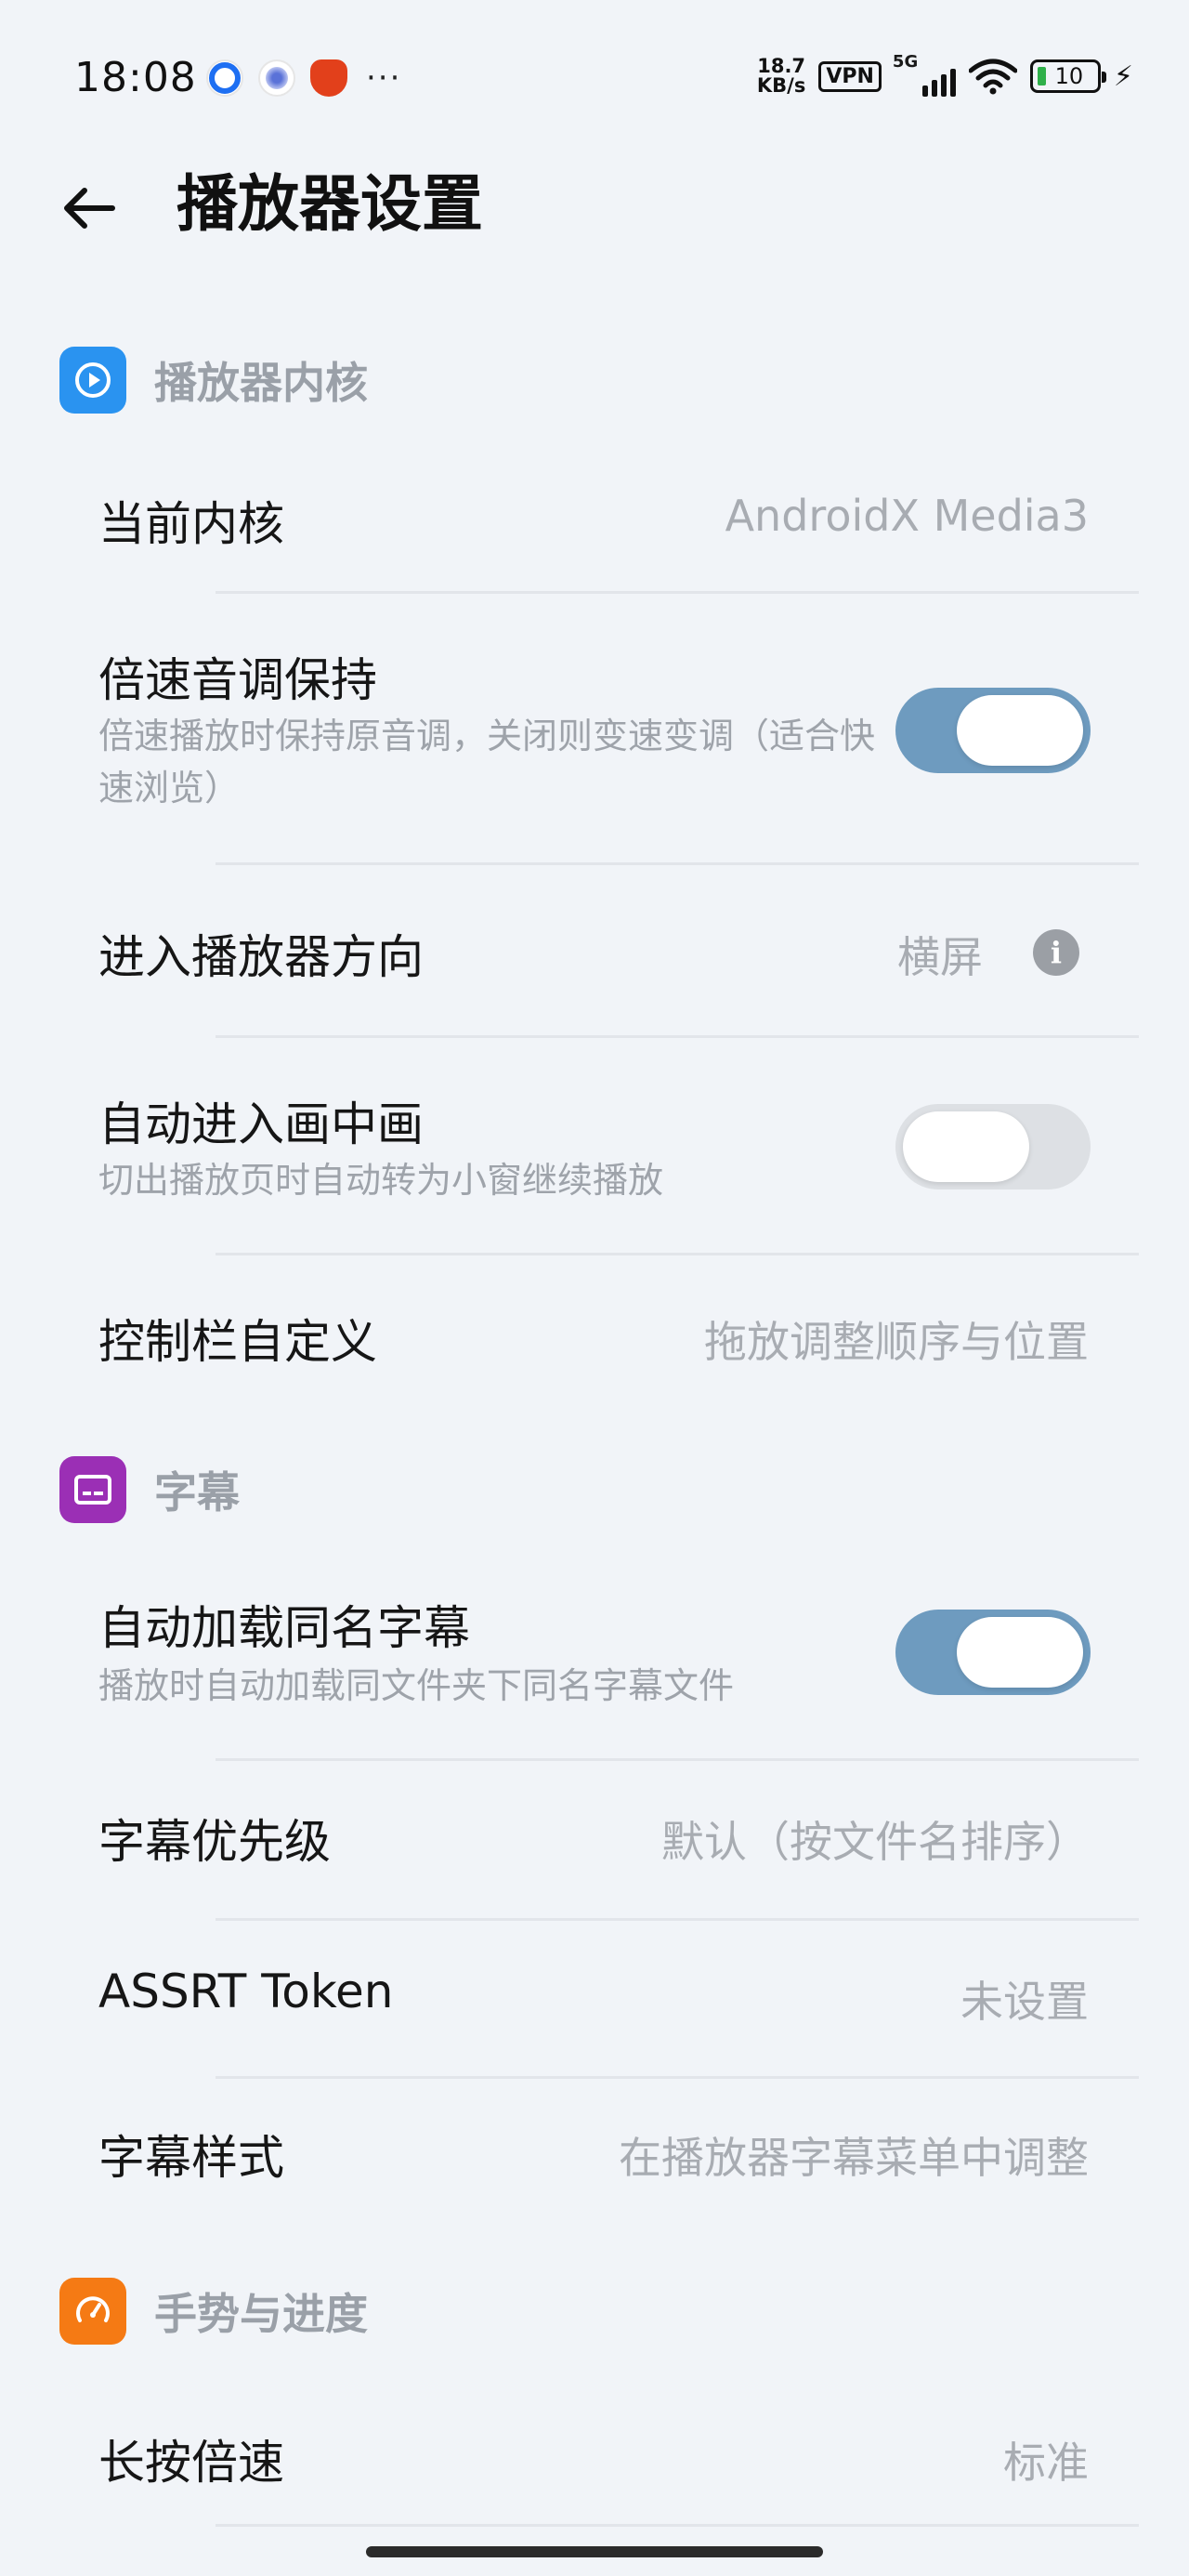 The width and height of the screenshot is (1189, 2576). Describe the element at coordinates (594, 1841) in the screenshot. I see `setting-subtitle-priority: 字幕优先级 默认（按文件名排序）` at that location.